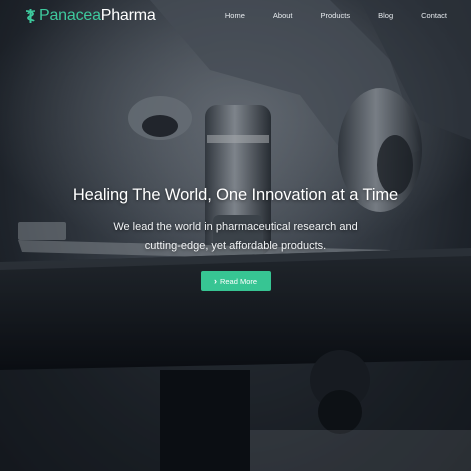 This screenshot has height=471, width=471. Describe the element at coordinates (70, 15) in the screenshot. I see `brand-name-part-1: Panacea` at that location.